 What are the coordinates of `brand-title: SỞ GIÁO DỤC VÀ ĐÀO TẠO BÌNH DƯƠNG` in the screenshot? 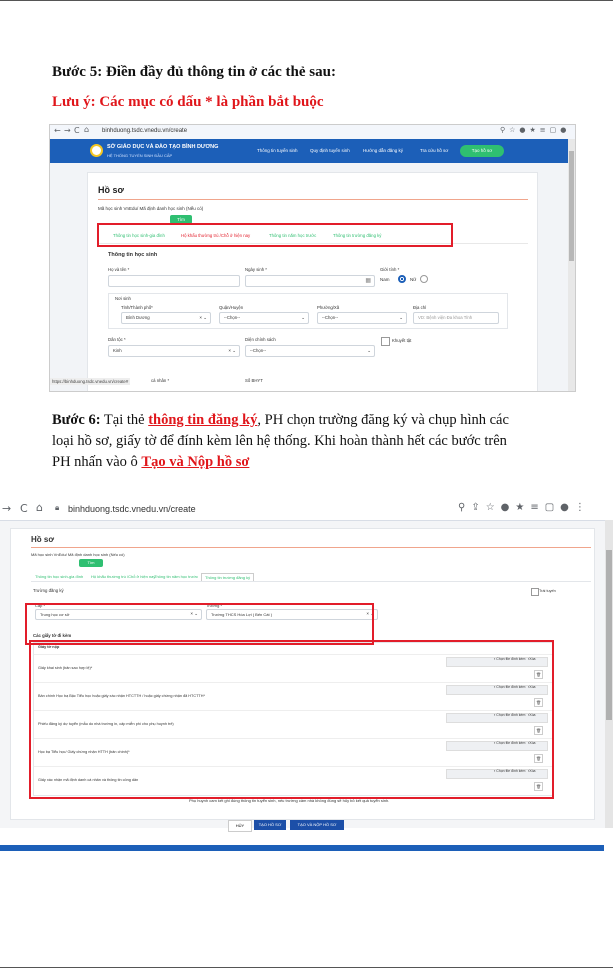 It's located at (163, 147).